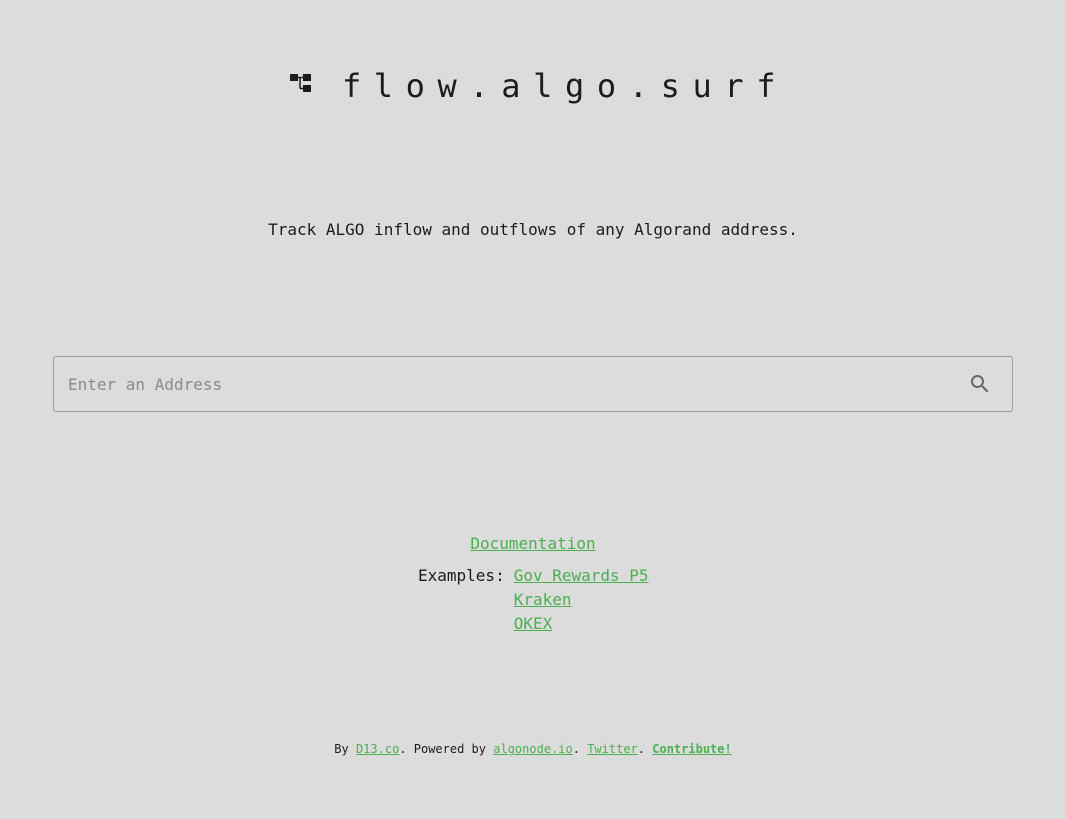 This screenshot has height=819, width=1066. What do you see at coordinates (565, 86) in the screenshot?
I see `site-title: flow.algo.surf` at bounding box center [565, 86].